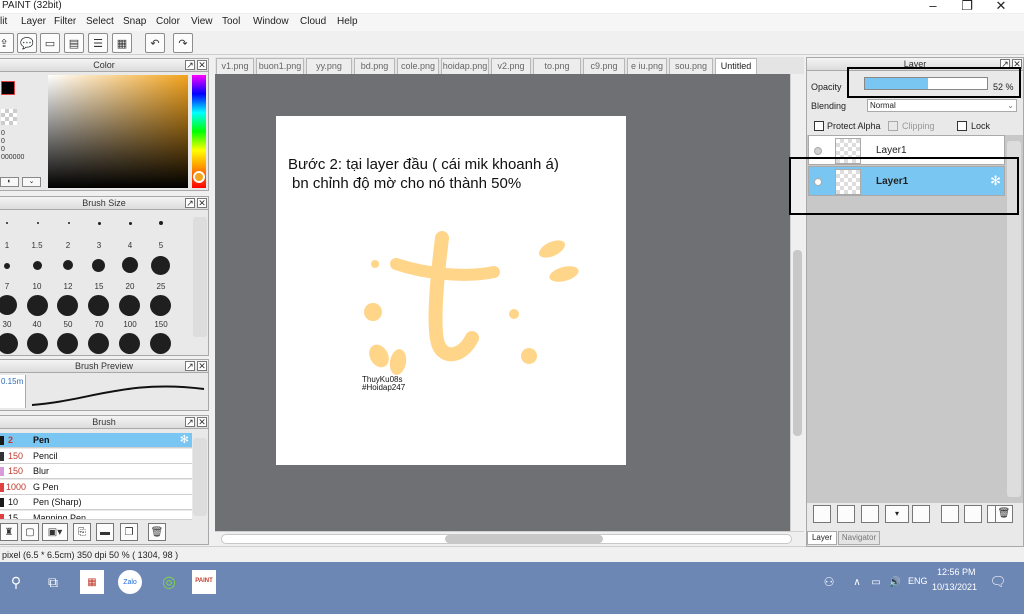  Describe the element at coordinates (967, 7) in the screenshot. I see `maximize-button: ❐` at that location.